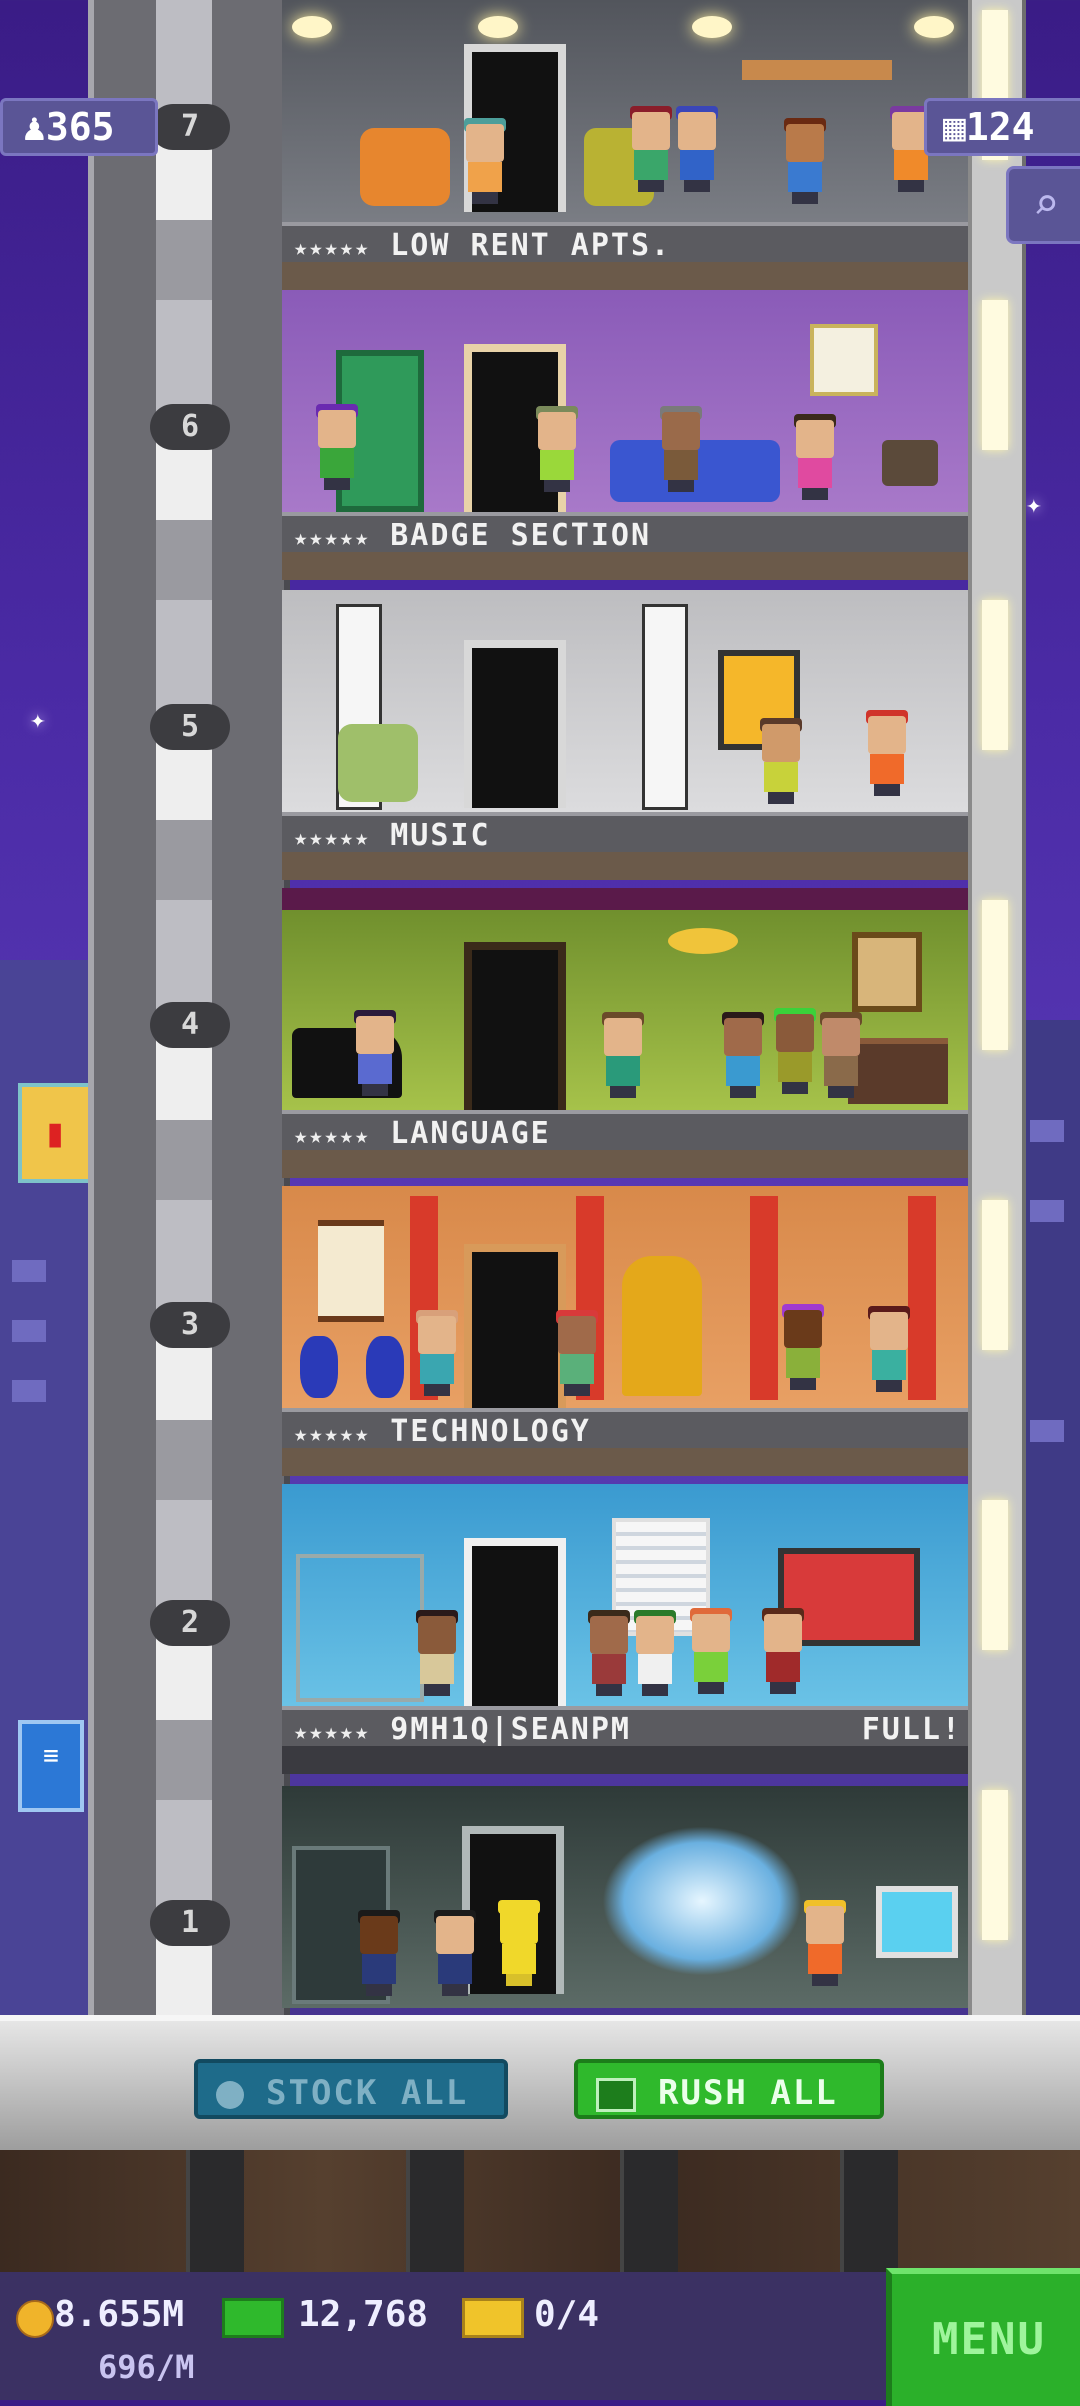 Image resolution: width=1080 pixels, height=2406 pixels. What do you see at coordinates (625, 999) in the screenshot?
I see `floor-4-room` at bounding box center [625, 999].